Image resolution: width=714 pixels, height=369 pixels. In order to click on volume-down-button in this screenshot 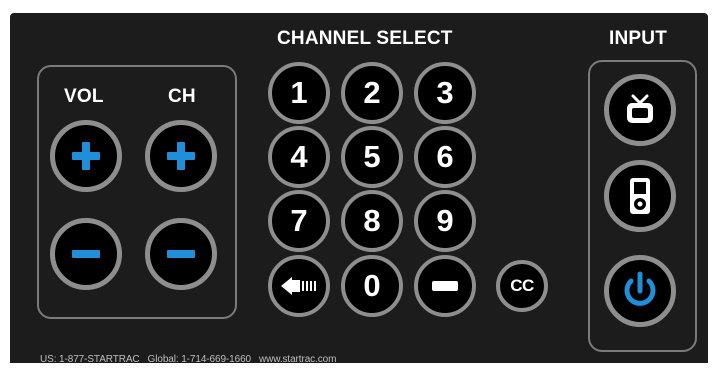, I will do `click(86, 254)`.